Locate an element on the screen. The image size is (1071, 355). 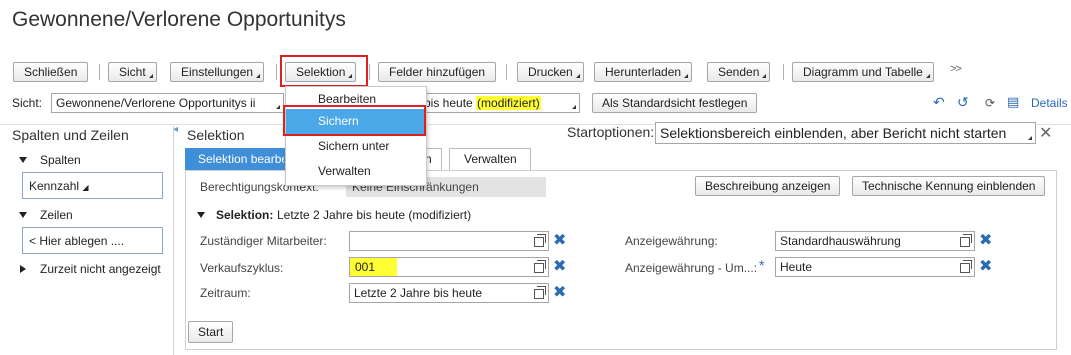
view-select: Gewonnene/Verlorene Opportunitys ii is located at coordinates (167, 103).